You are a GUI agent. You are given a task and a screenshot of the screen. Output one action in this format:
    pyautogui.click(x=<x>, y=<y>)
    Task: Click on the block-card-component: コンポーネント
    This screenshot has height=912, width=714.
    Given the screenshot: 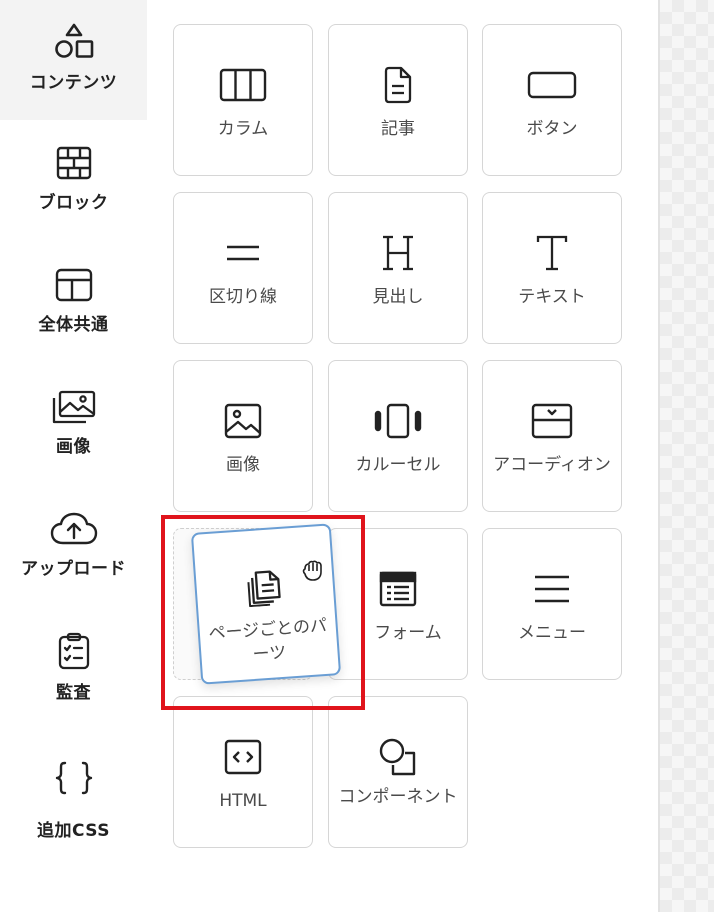 What is the action you would take?
    pyautogui.click(x=398, y=772)
    